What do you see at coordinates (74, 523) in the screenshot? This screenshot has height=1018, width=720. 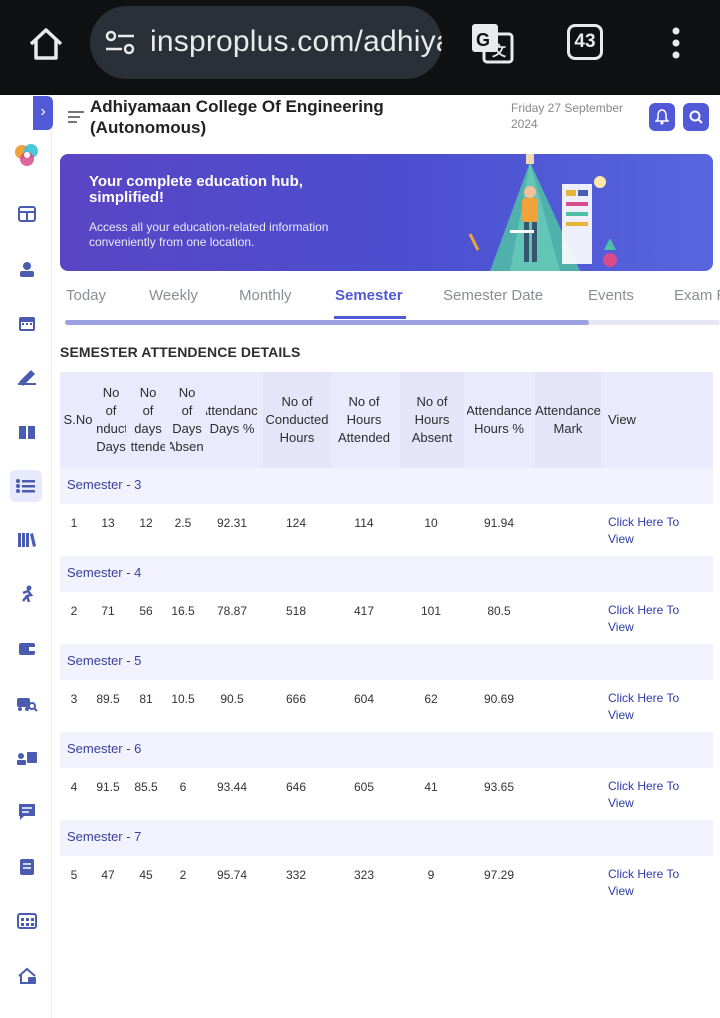 I see `cell-sno: 1` at bounding box center [74, 523].